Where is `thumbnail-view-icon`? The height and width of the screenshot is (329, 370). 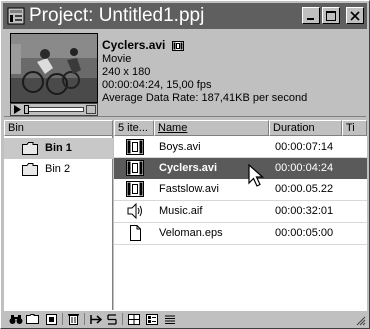
thumbnail-view-icon is located at coordinates (151, 319).